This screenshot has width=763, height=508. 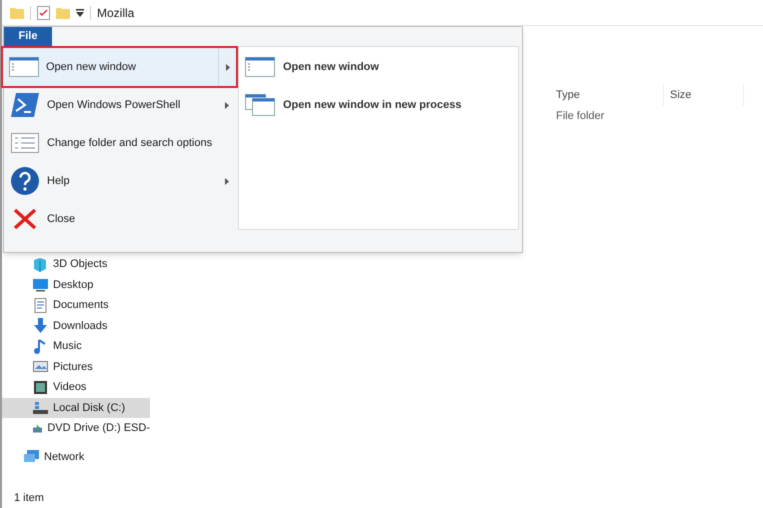 I want to click on nav-item: 3D Objects, so click(x=75, y=264).